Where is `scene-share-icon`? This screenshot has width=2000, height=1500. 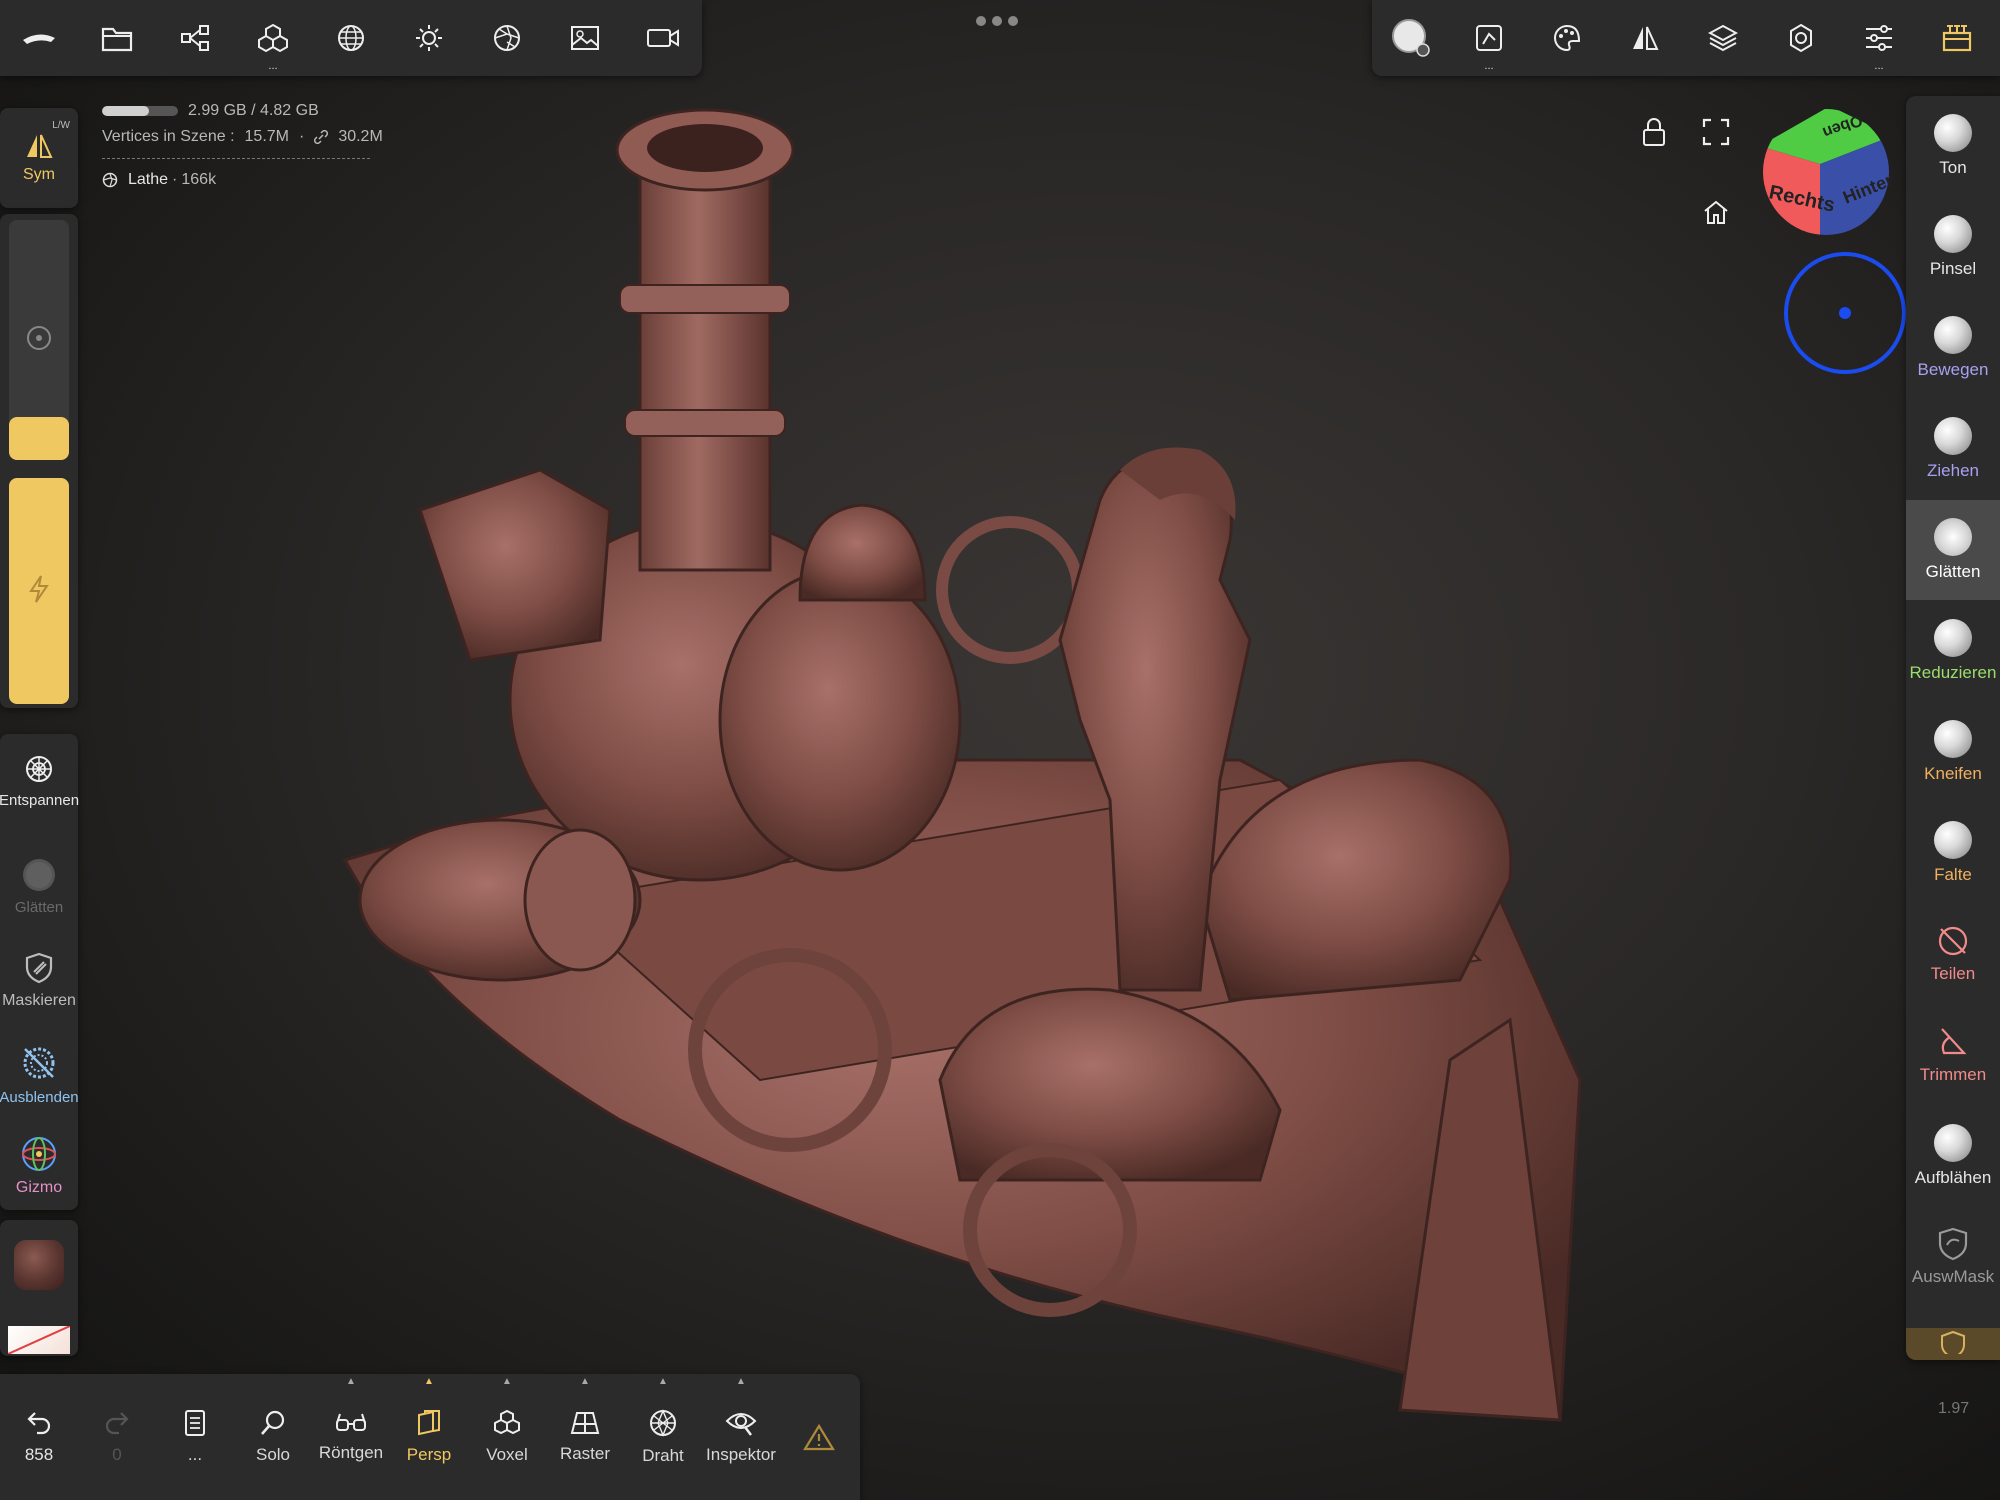 scene-share-icon is located at coordinates (195, 38).